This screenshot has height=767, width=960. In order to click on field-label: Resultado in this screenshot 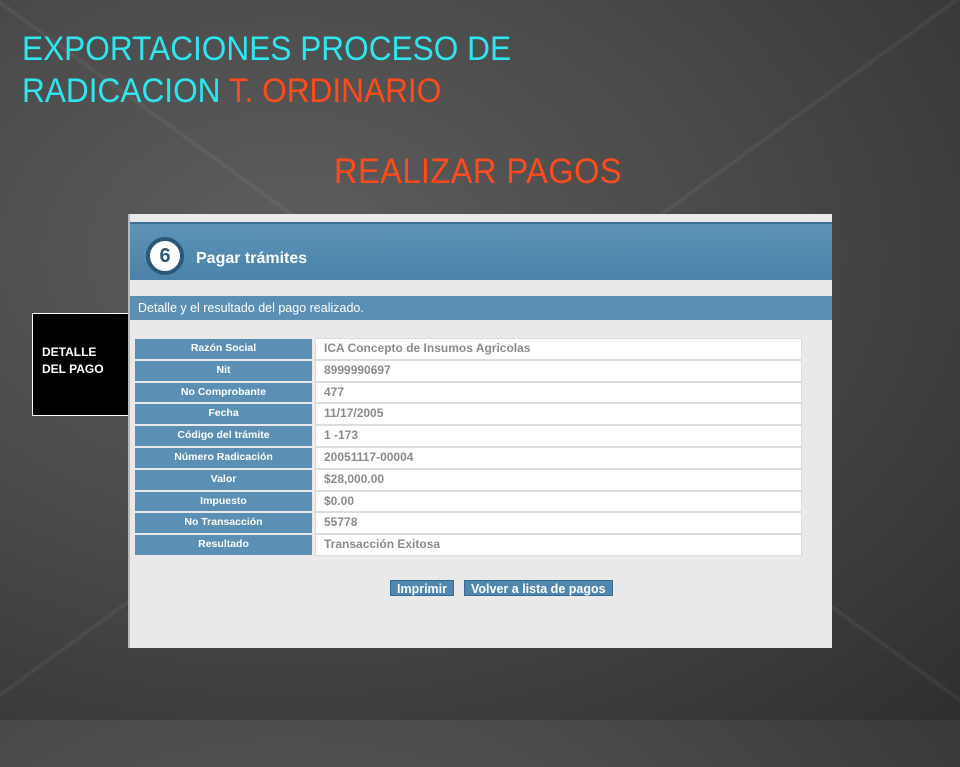, I will do `click(223, 545)`.